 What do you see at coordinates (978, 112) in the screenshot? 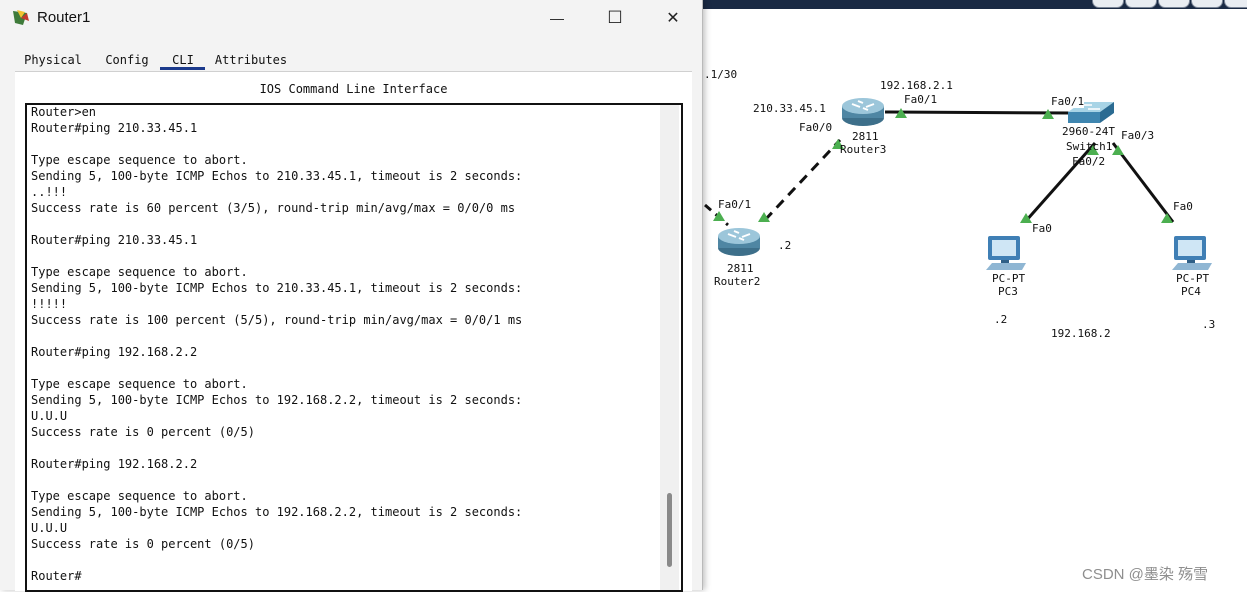
I see `link-router3-switch` at bounding box center [978, 112].